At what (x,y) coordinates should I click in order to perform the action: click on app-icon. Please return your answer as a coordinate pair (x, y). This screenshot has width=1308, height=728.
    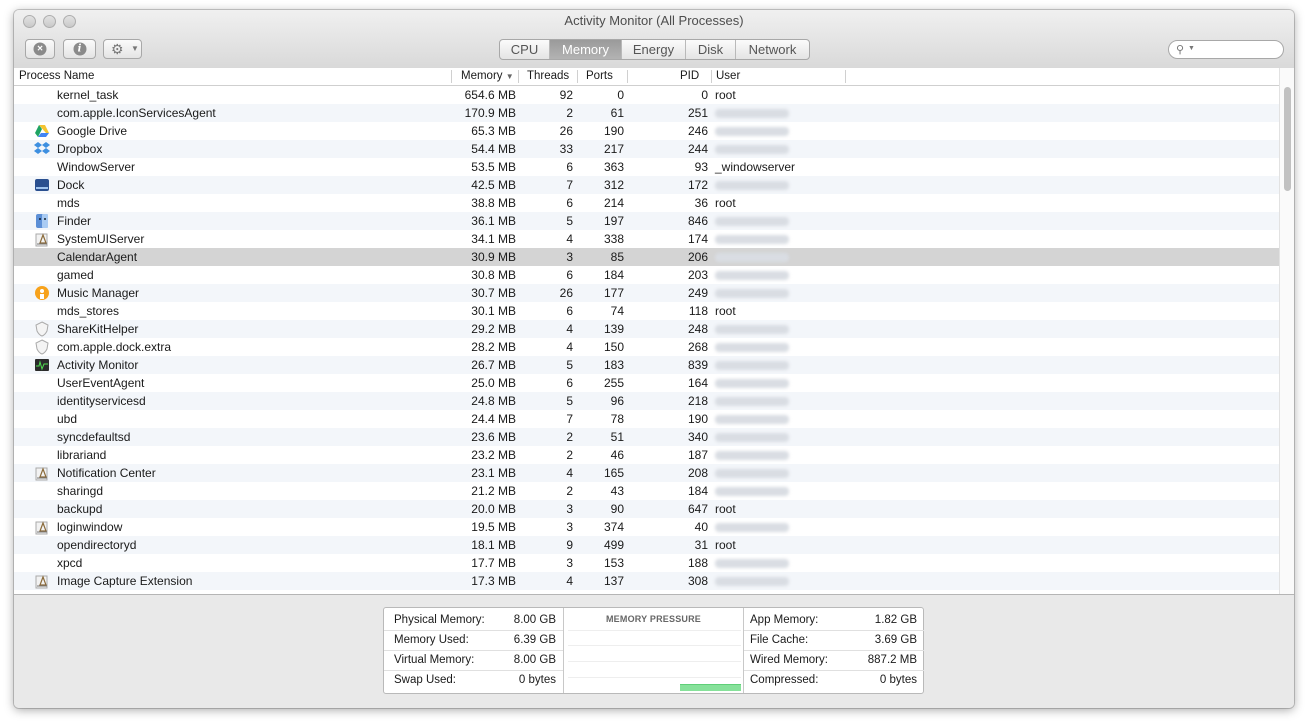
    Looking at the image, I should click on (42, 239).